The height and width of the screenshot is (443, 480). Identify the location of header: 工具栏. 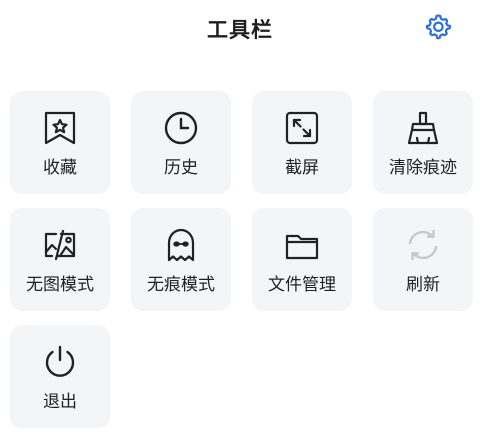
(240, 28).